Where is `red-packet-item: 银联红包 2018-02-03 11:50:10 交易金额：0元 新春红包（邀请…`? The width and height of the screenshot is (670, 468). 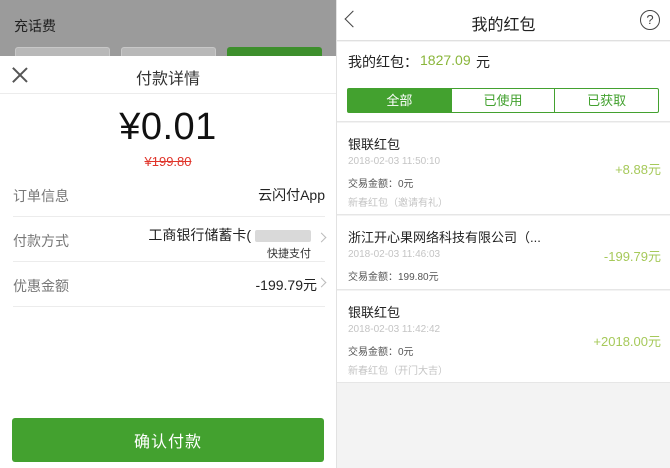
red-packet-item: 银联红包 2018-02-03 11:50:10 交易金额：0元 新春红包（邀请… is located at coordinates (503, 169).